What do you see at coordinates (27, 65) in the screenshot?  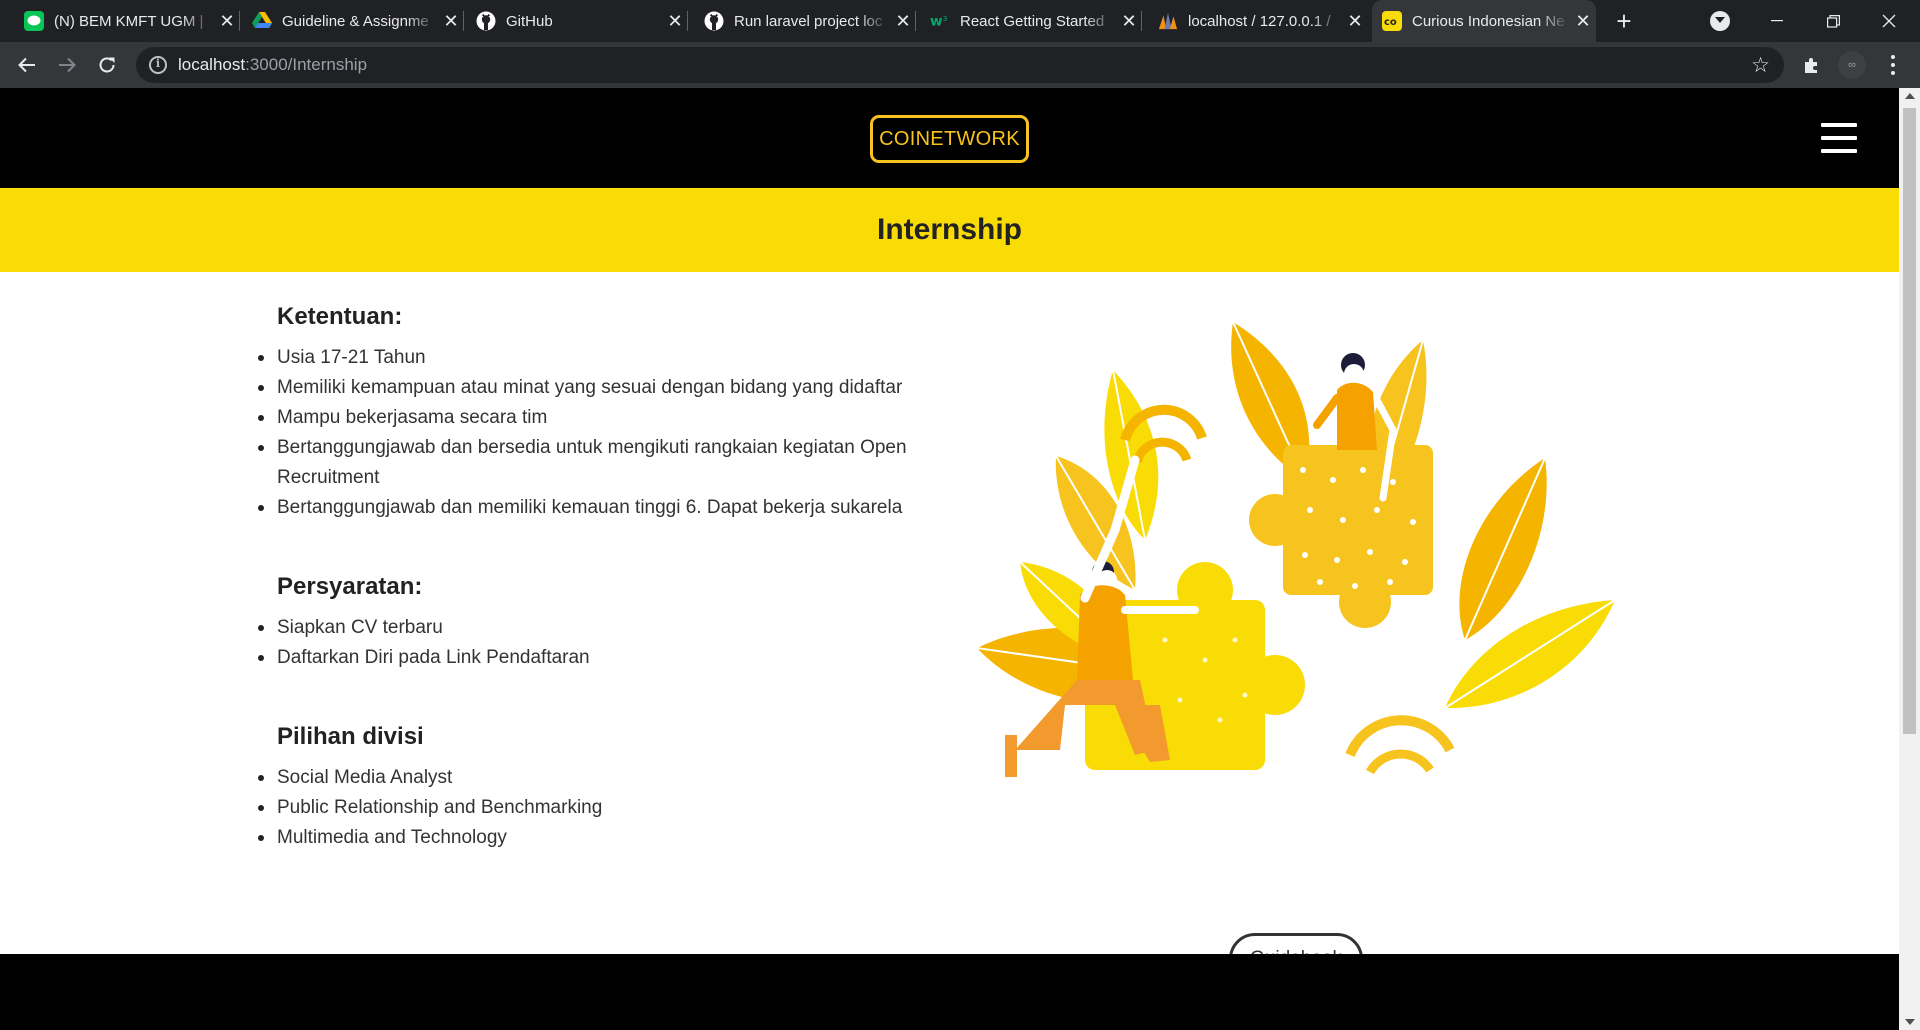 I see `back-arrow-icon` at bounding box center [27, 65].